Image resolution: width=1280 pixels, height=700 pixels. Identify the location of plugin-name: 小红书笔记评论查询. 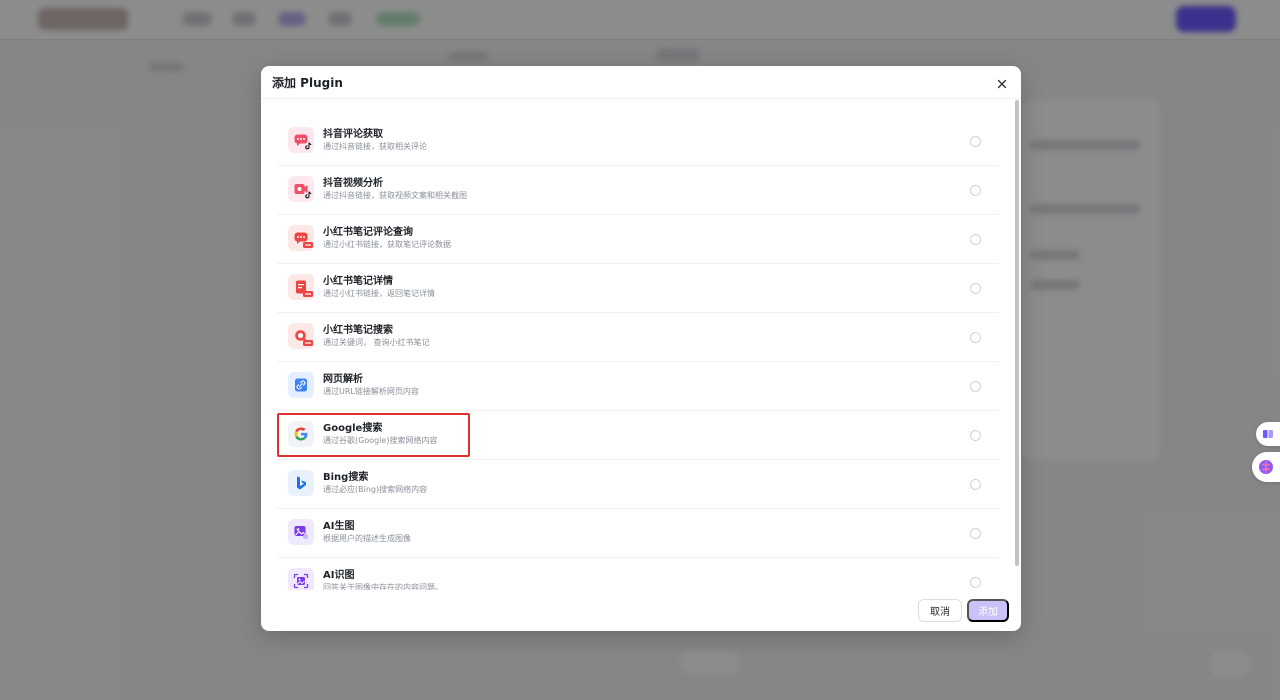
(368, 232).